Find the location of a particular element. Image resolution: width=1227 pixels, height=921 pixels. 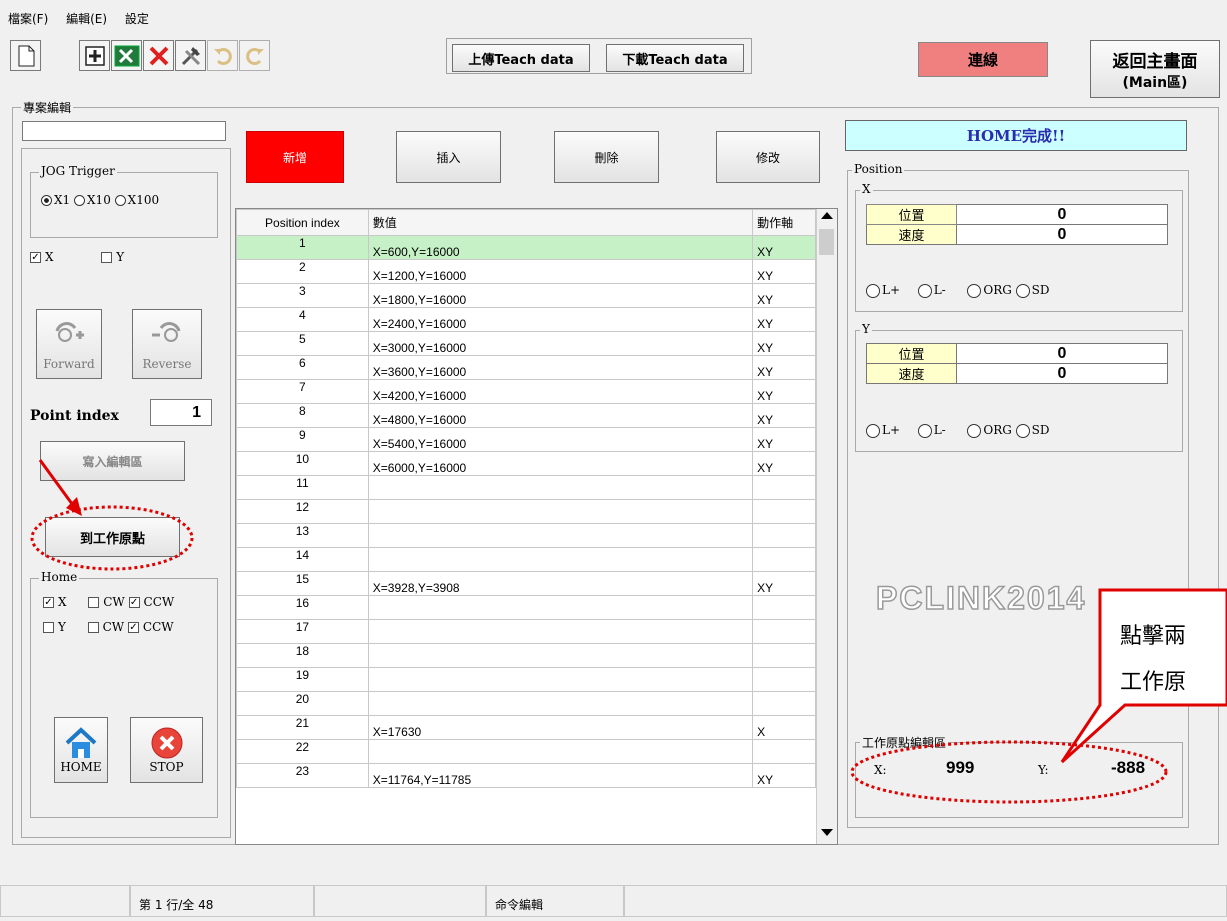

reverse-button: Reverse is located at coordinates (167, 344).